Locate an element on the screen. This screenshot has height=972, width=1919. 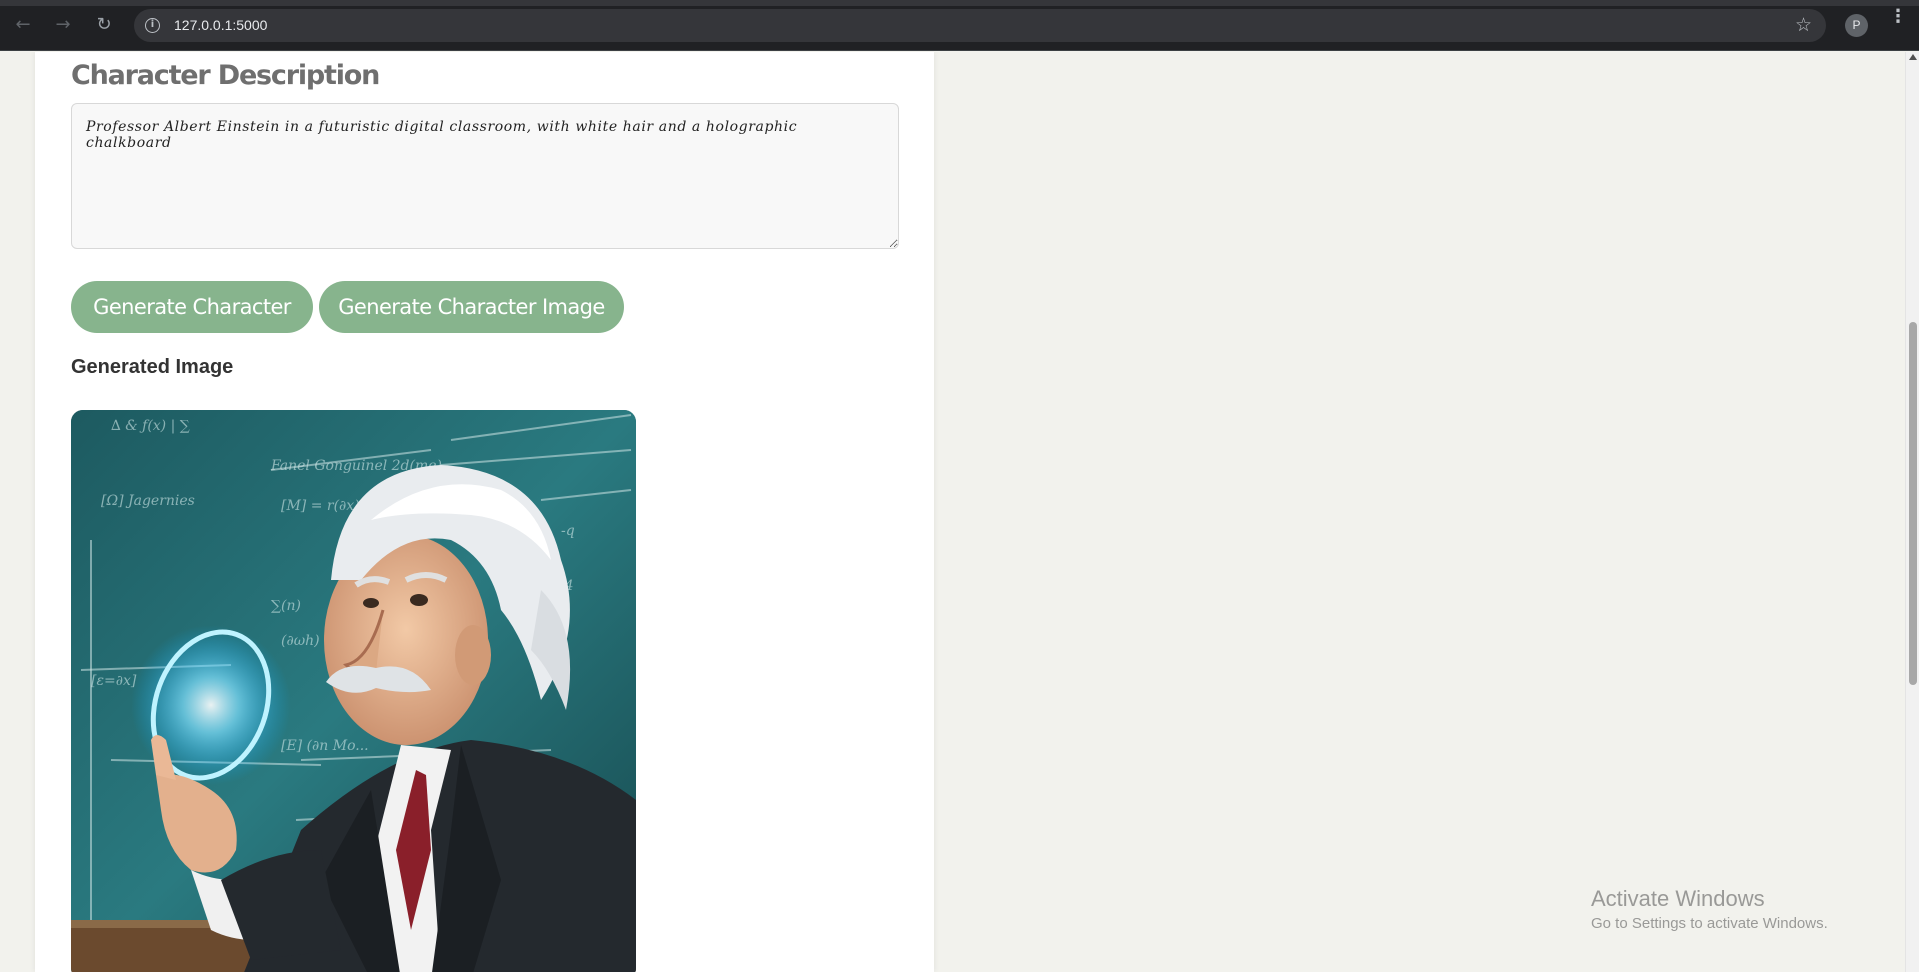
profile-avatar: P is located at coordinates (1856, 25).